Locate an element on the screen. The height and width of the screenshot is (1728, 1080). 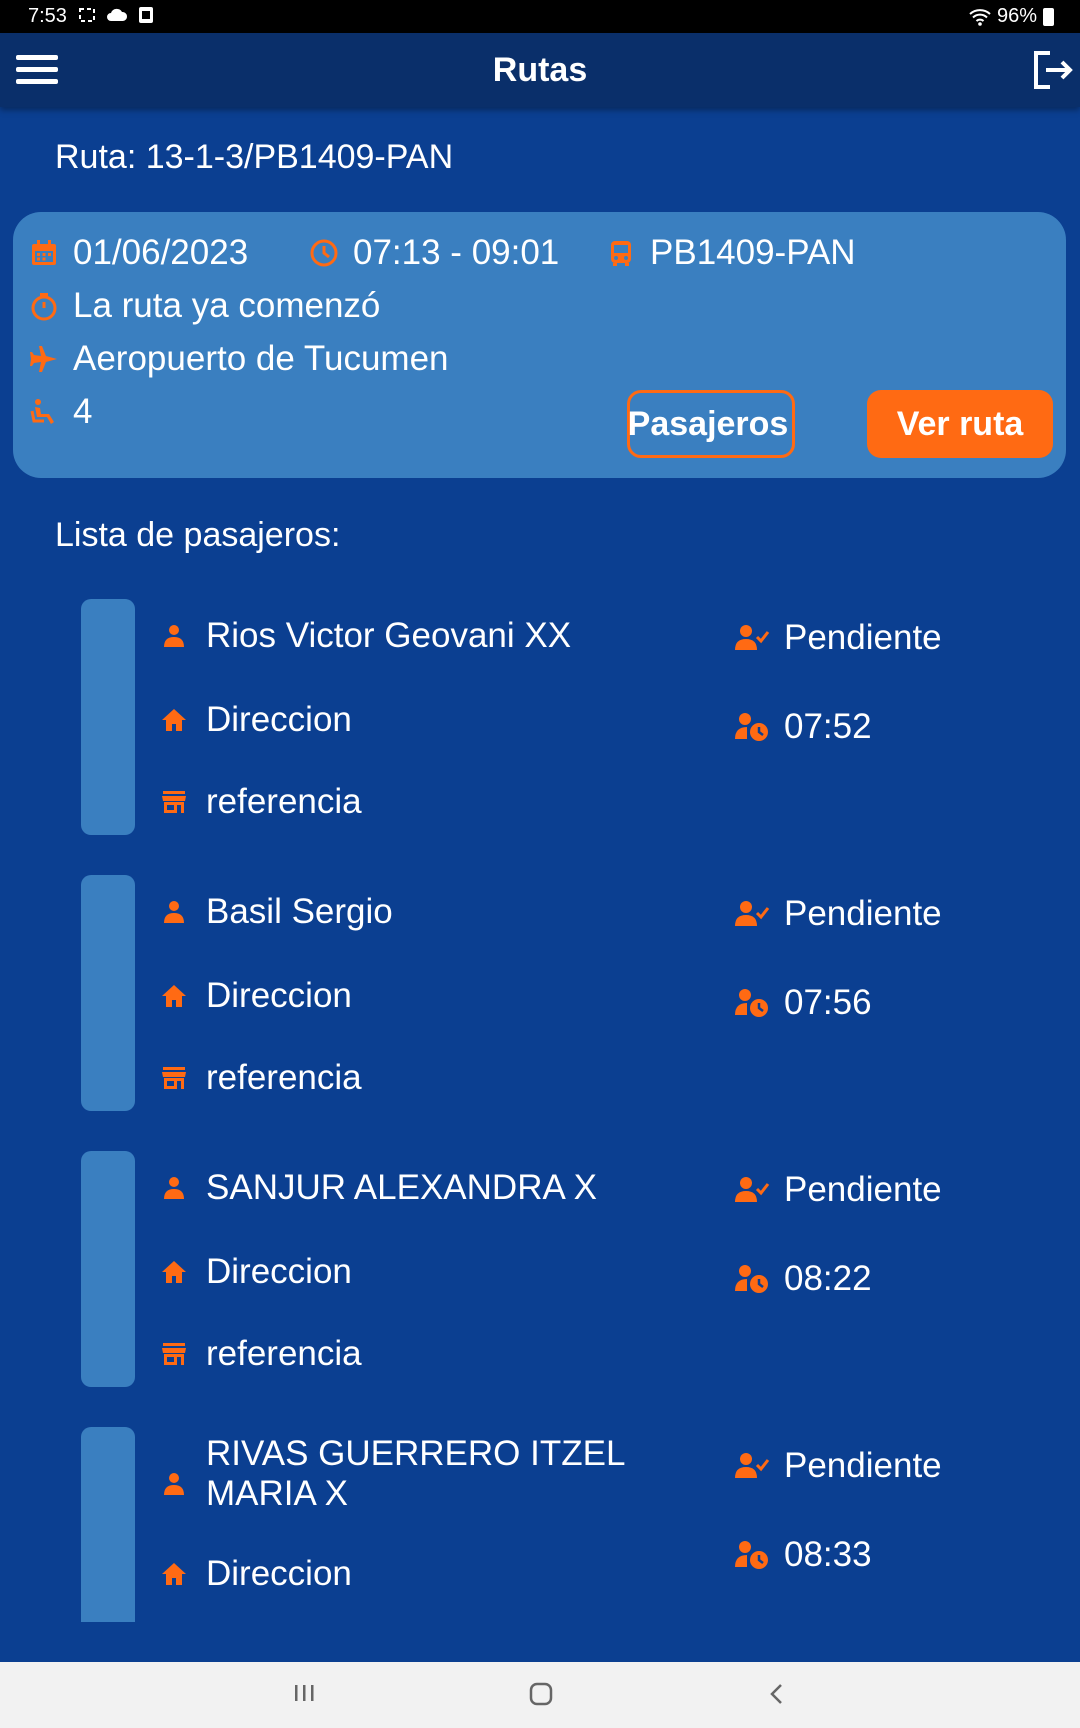
battery-percent: 96% is located at coordinates (1016, 16).